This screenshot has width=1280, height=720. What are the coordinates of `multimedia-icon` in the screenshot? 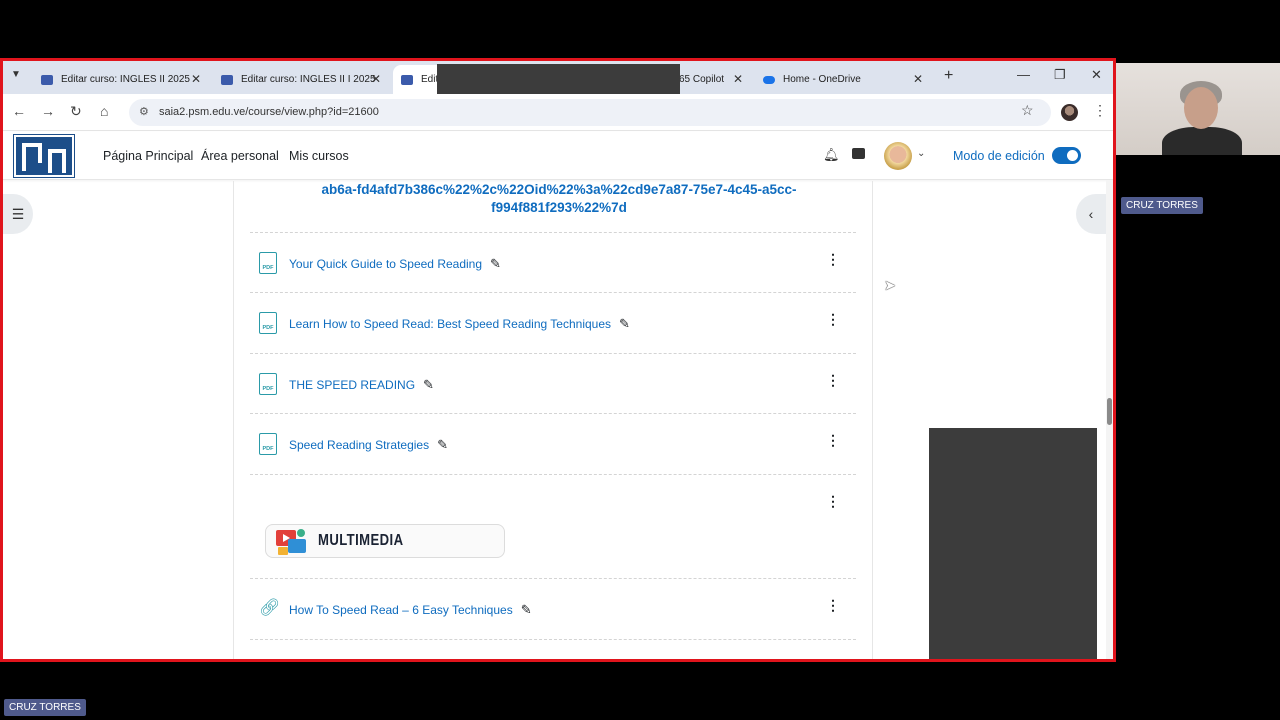 It's located at (291, 542).